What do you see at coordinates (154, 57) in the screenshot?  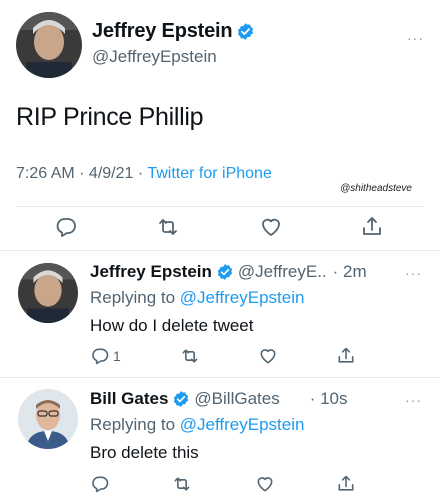 I see `author-handle: @JeffreyEpstein` at bounding box center [154, 57].